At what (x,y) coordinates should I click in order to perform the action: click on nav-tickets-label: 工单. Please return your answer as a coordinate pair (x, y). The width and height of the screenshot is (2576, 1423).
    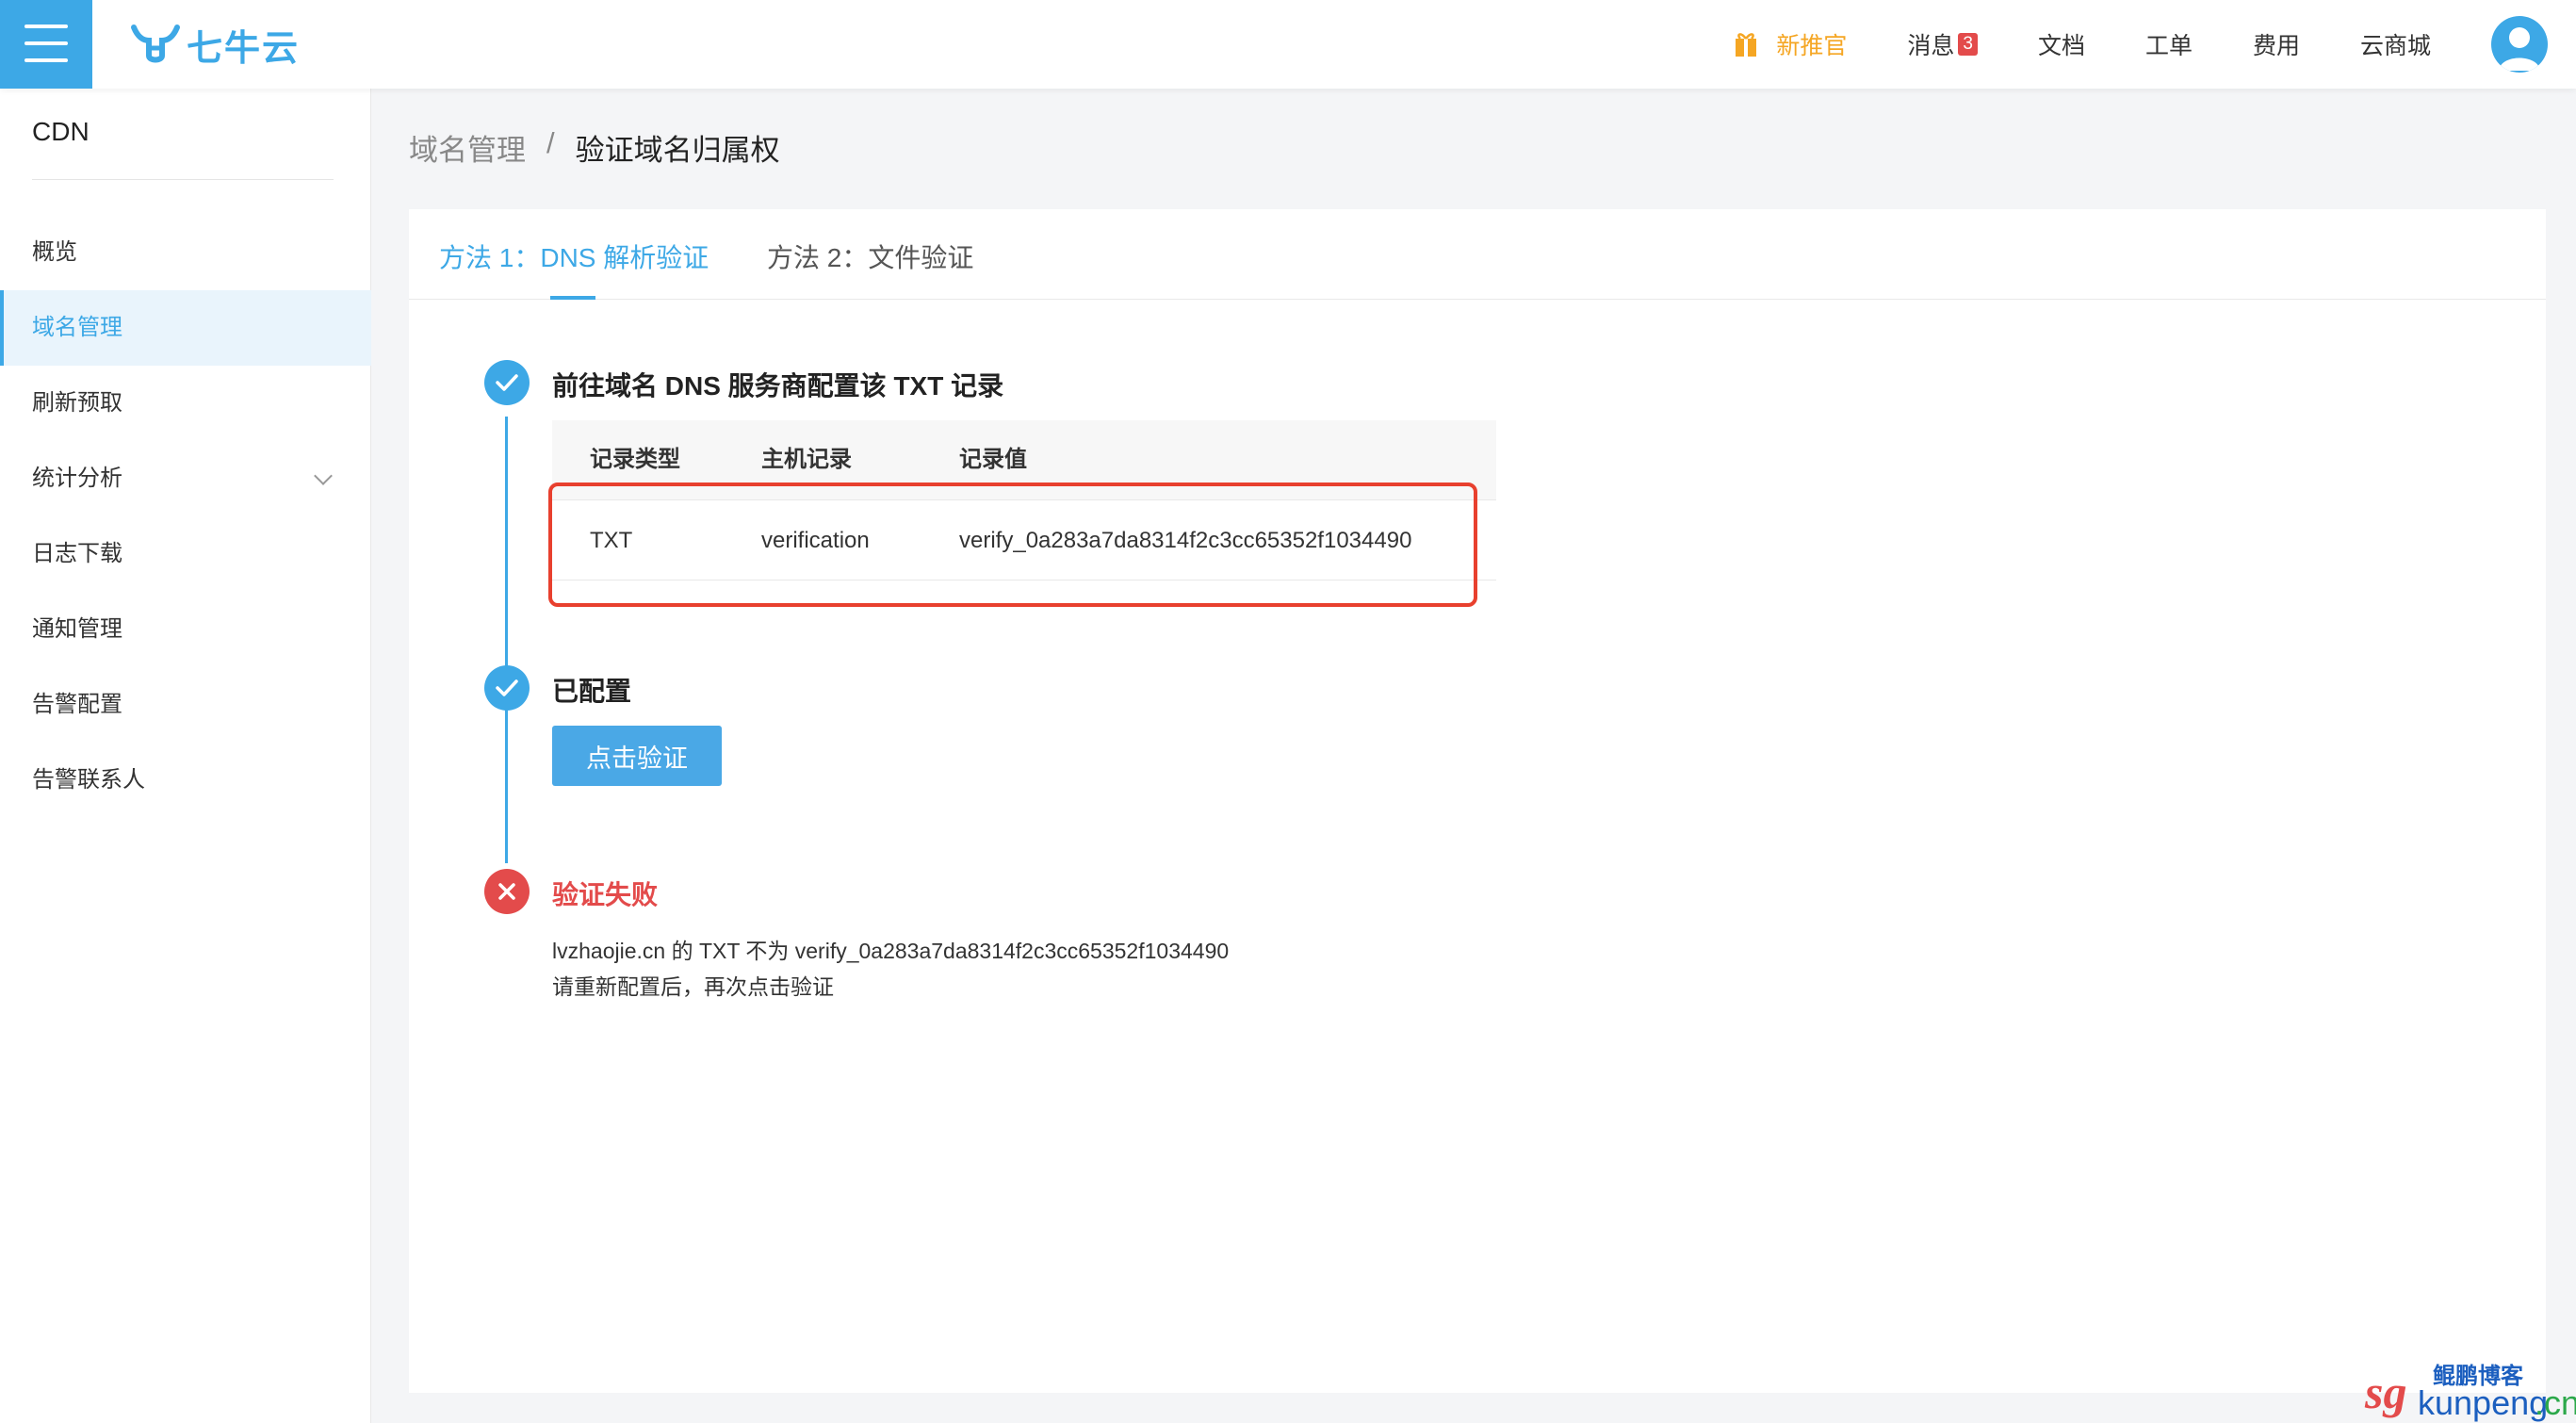
    Looking at the image, I should click on (2168, 46).